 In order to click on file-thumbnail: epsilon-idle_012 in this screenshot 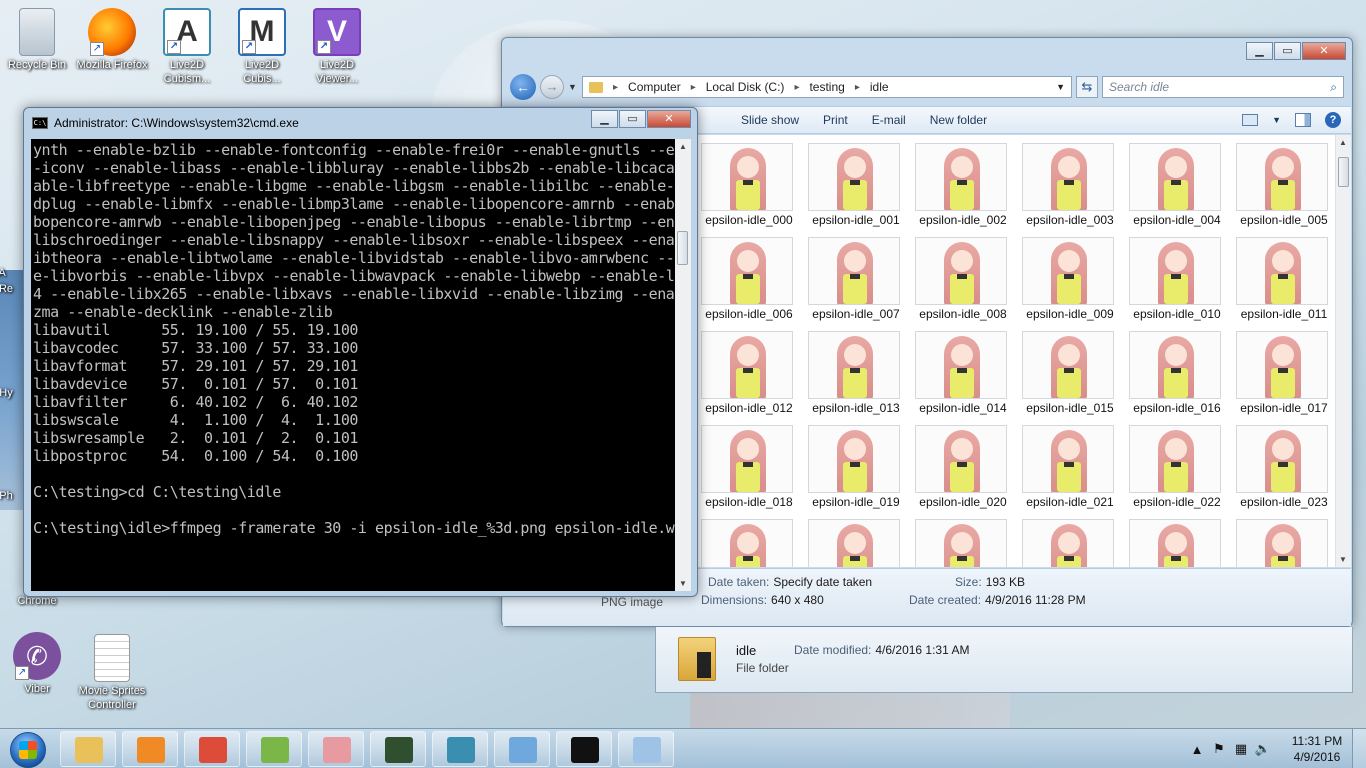, I will do `click(742, 376)`.